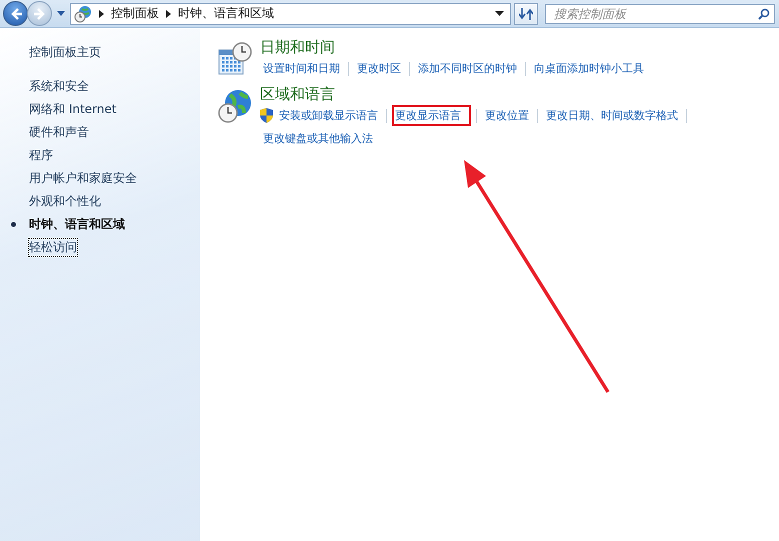 The width and height of the screenshot is (779, 541). I want to click on task-link: 设置时间和日期, so click(301, 68).